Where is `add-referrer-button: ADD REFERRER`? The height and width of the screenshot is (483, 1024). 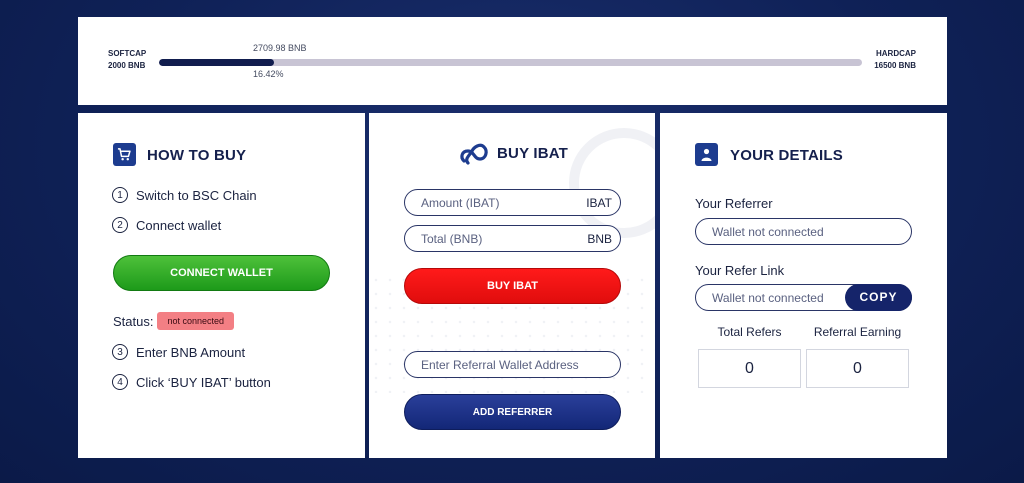
add-referrer-button: ADD REFERRER is located at coordinates (512, 412).